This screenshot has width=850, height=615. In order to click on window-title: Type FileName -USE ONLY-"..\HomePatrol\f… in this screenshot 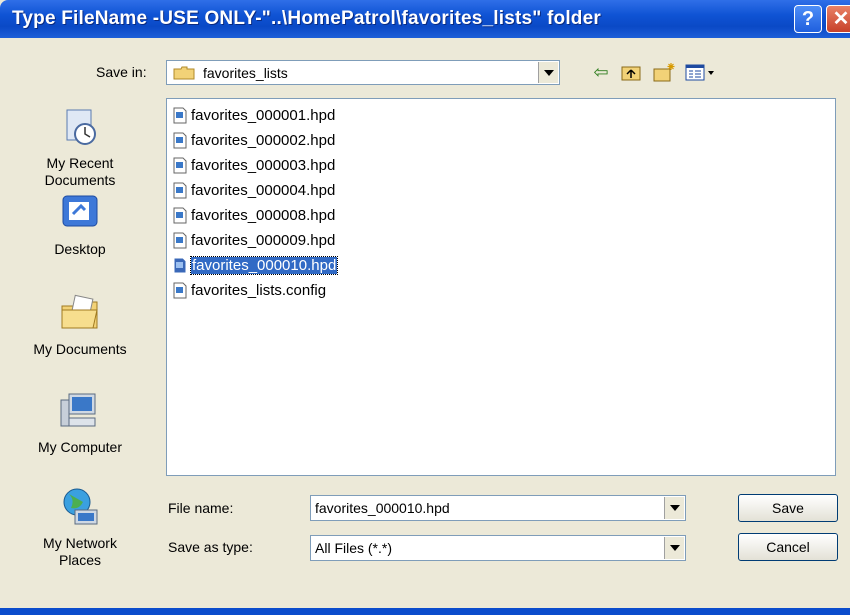, I will do `click(306, 18)`.